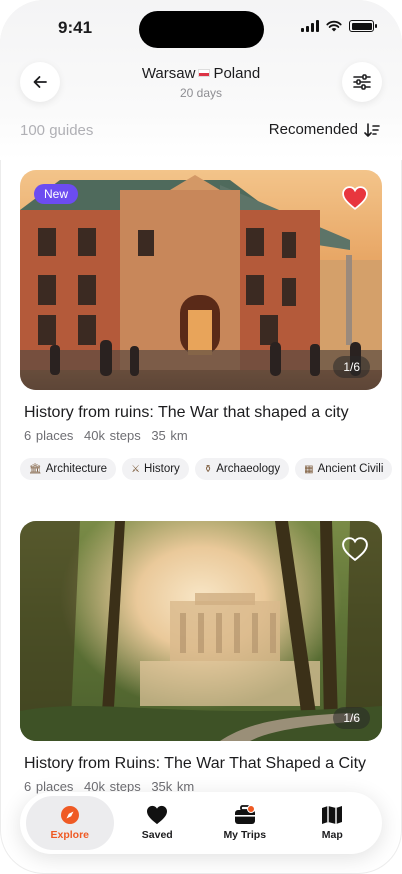 The width and height of the screenshot is (402, 874). I want to click on columns-icon: 🏛, so click(35, 469).